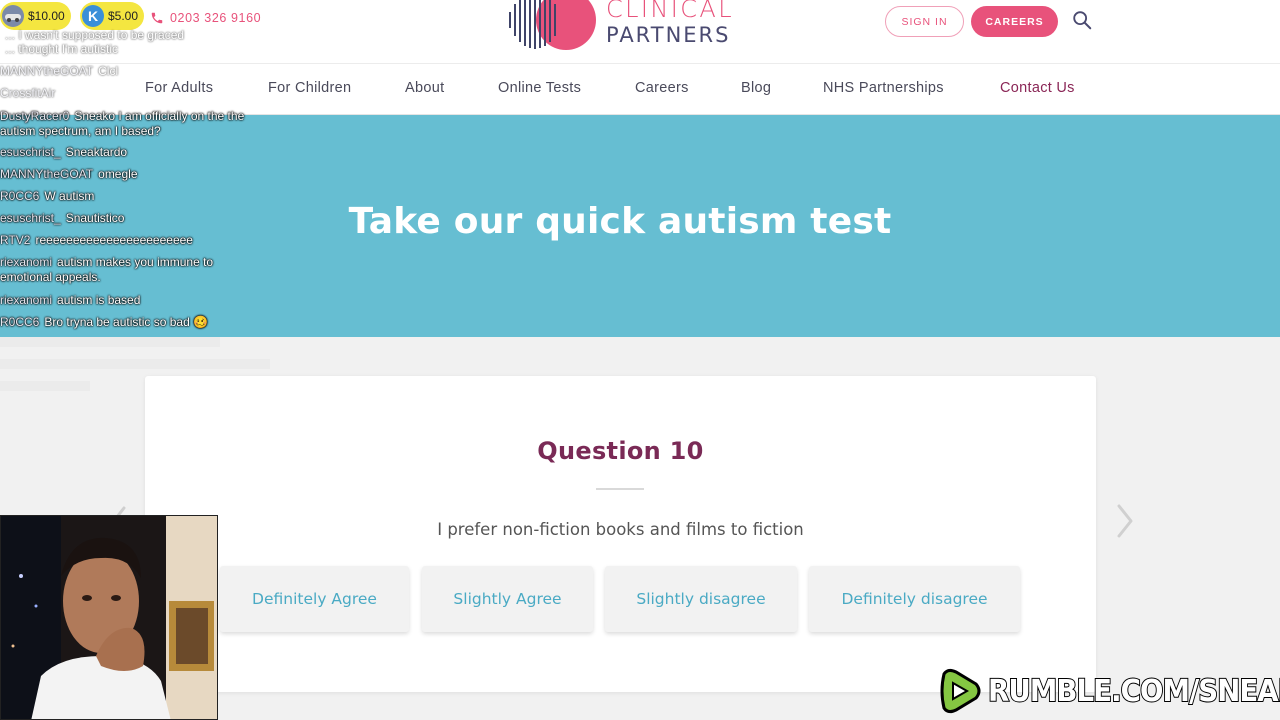  What do you see at coordinates (620, 489) in the screenshot?
I see `question-divider` at bounding box center [620, 489].